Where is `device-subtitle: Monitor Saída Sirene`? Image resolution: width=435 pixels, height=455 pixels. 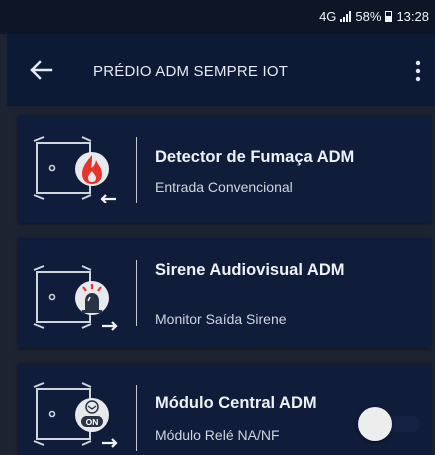
device-subtitle: Monitor Saída Sirene is located at coordinates (221, 319).